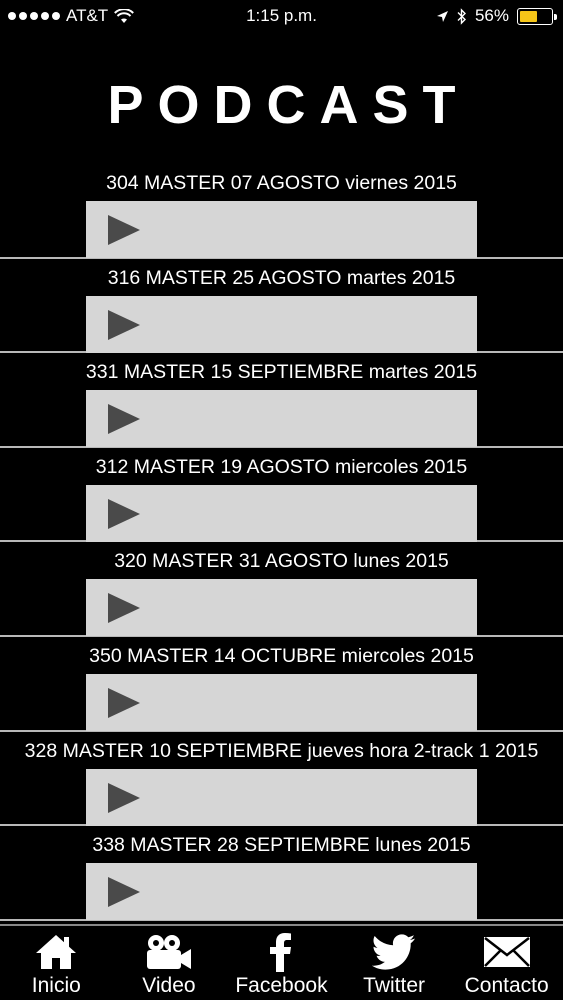  Describe the element at coordinates (394, 952) in the screenshot. I see `twitter-bird-icon` at that location.